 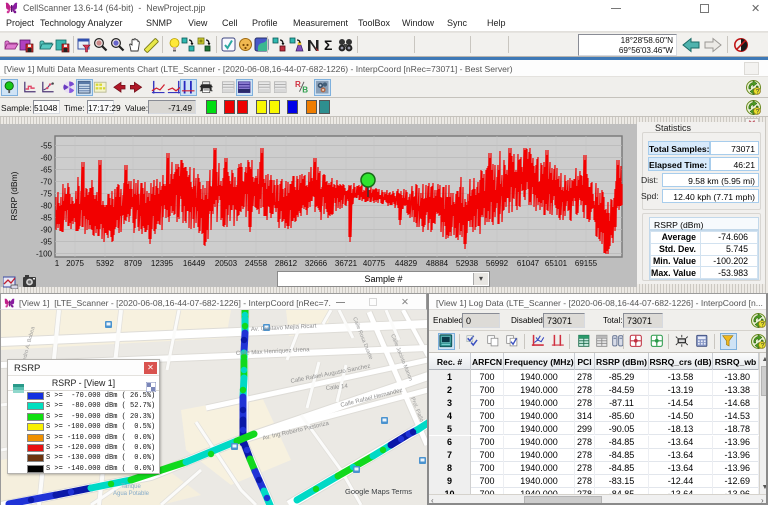 I want to click on svg-text: -75, so click(x=46, y=194).